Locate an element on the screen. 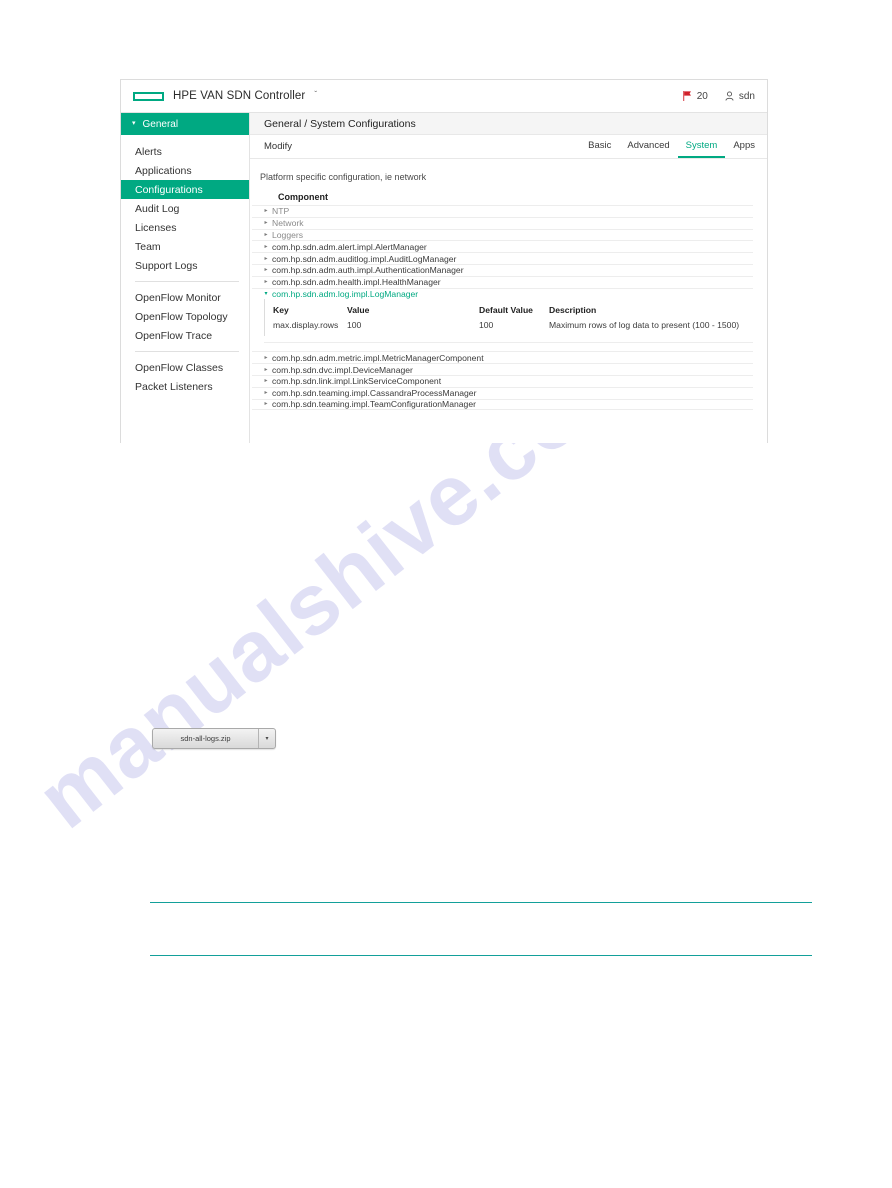 The height and width of the screenshot is (1188, 892). component-column-header: Component is located at coordinates (303, 197).